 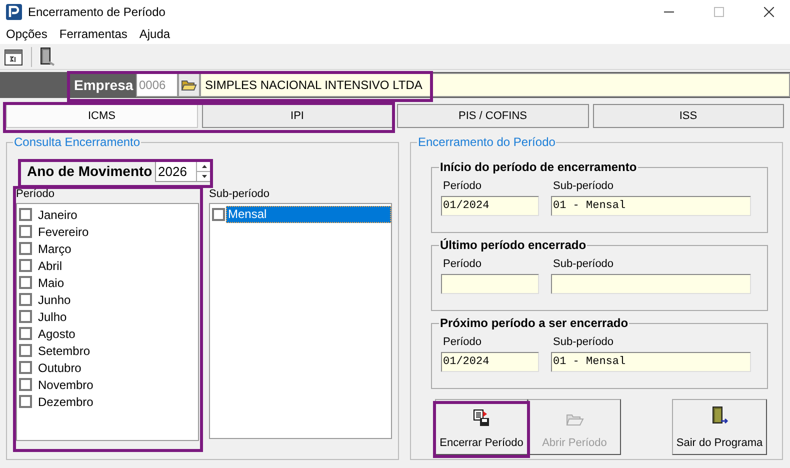 What do you see at coordinates (490, 284) in the screenshot?
I see `period-field` at bounding box center [490, 284].